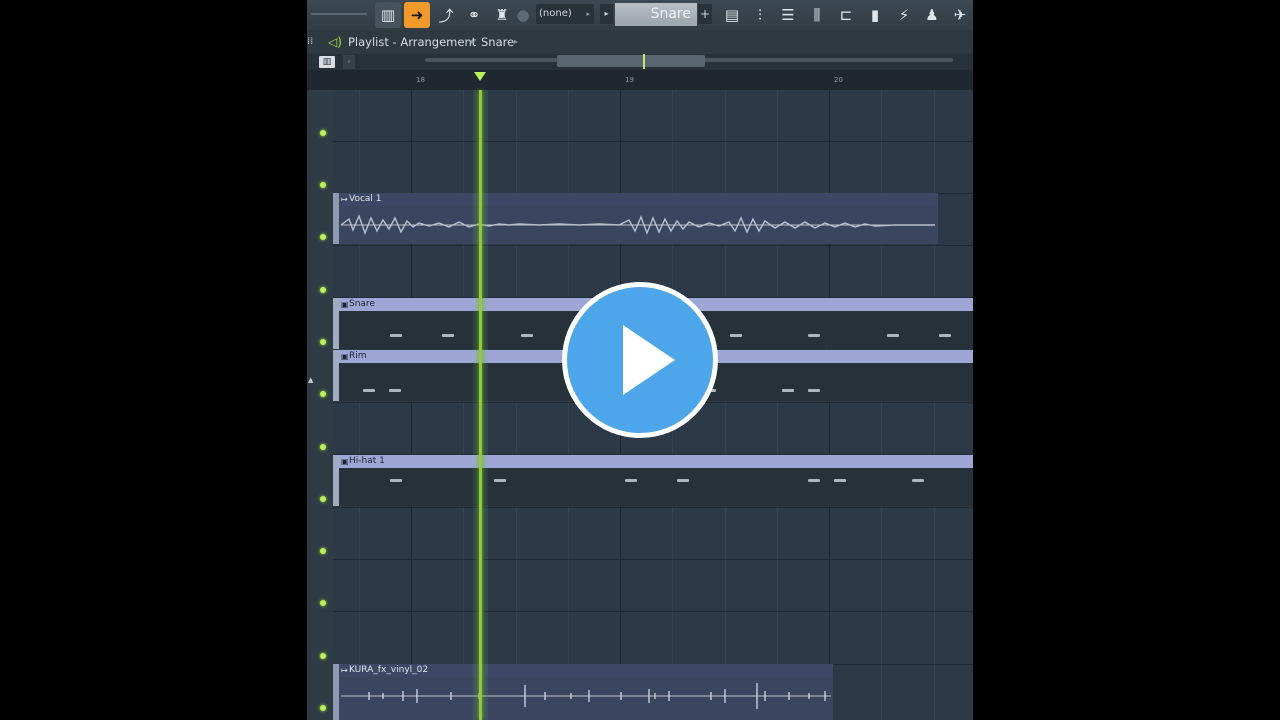 The height and width of the screenshot is (720, 1280). Describe the element at coordinates (349, 62) in the screenshot. I see `collapse-arrow-icon: ‹` at that location.